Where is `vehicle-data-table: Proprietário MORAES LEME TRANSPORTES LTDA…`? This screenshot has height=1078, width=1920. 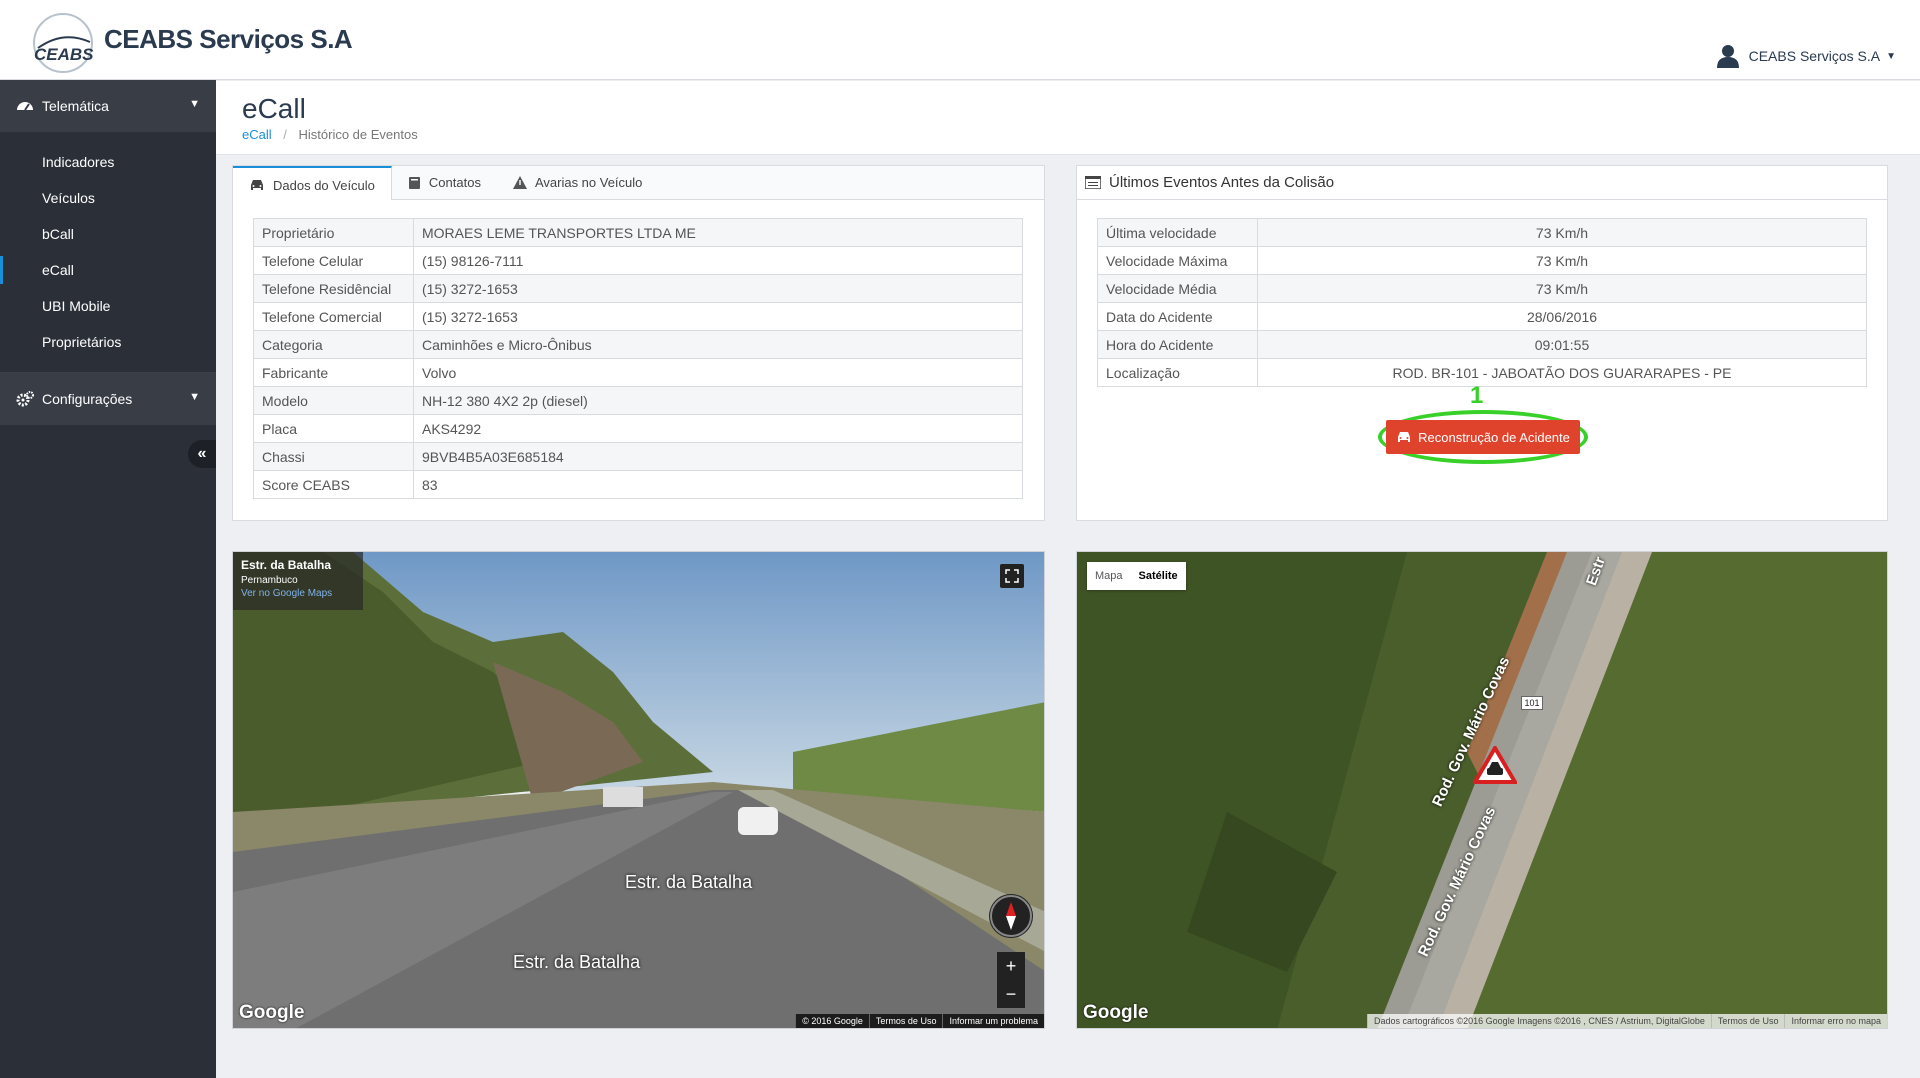
vehicle-data-table: Proprietário MORAES LEME TRANSPORTES LTDA… is located at coordinates (638, 358).